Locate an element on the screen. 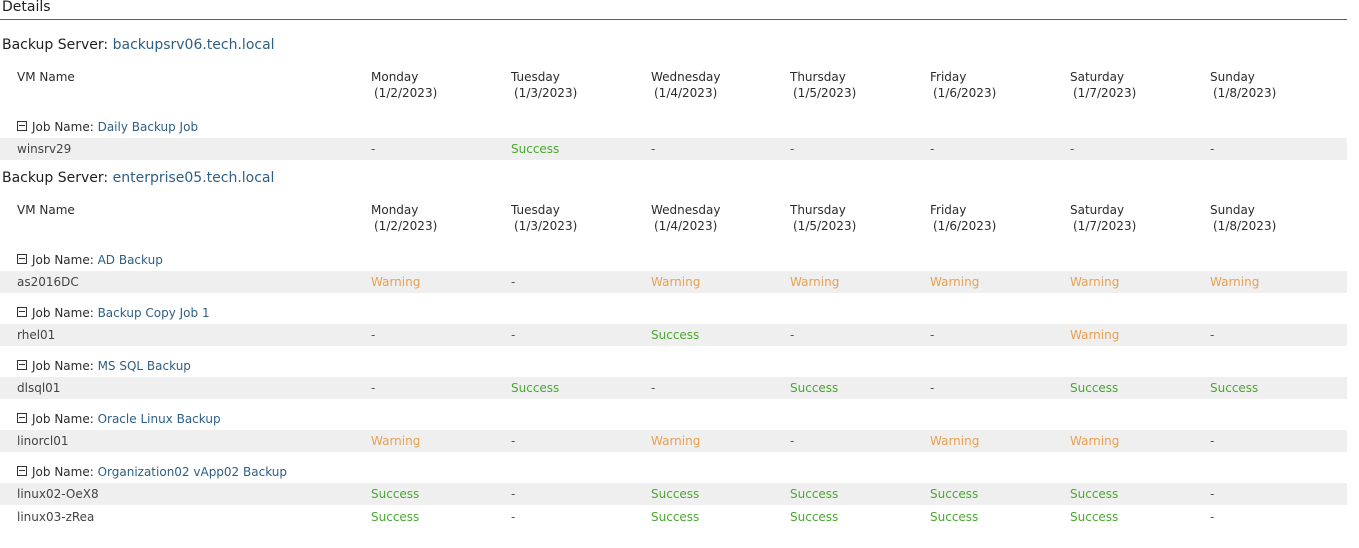 The height and width of the screenshot is (548, 1359). job-name-row: Job Name: Backup Copy Job 1 is located at coordinates (113, 313).